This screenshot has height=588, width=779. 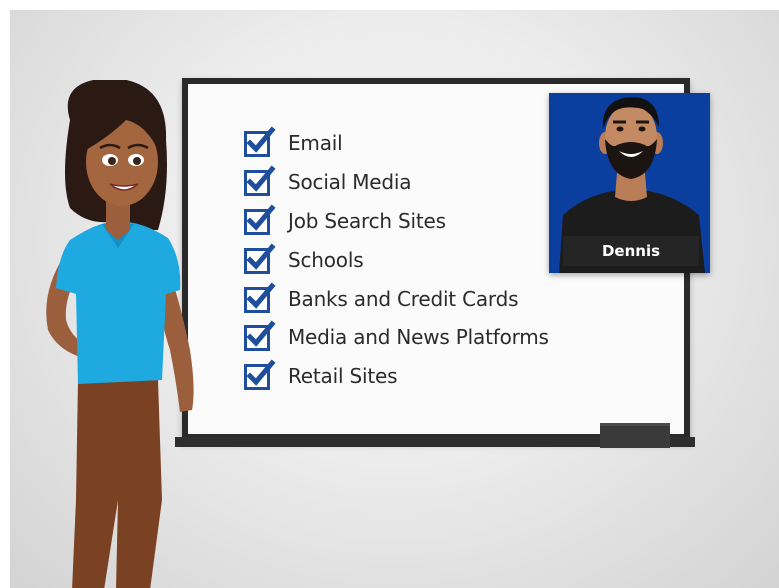 I want to click on list-item: Email, so click(x=396, y=143).